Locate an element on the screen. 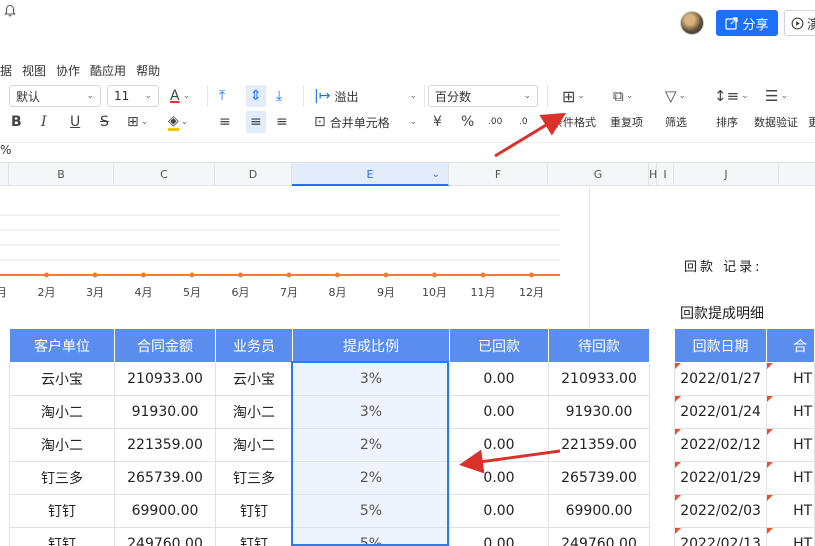  table-cell: 2022/02/13 is located at coordinates (720, 536).